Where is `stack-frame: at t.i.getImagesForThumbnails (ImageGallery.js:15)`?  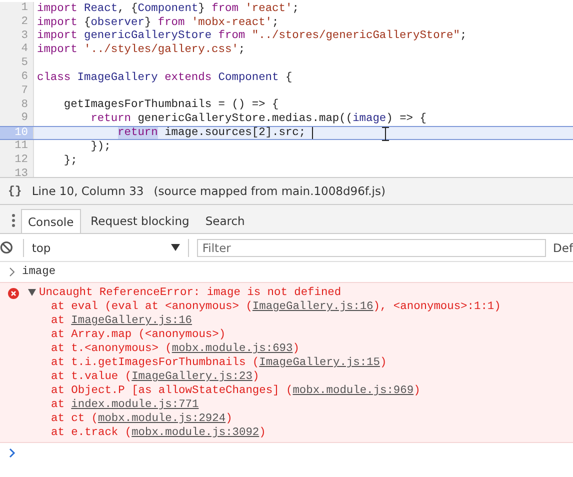 stack-frame: at t.i.getImagesForThumbnails (ImageGallery.js:15) is located at coordinates (290, 363).